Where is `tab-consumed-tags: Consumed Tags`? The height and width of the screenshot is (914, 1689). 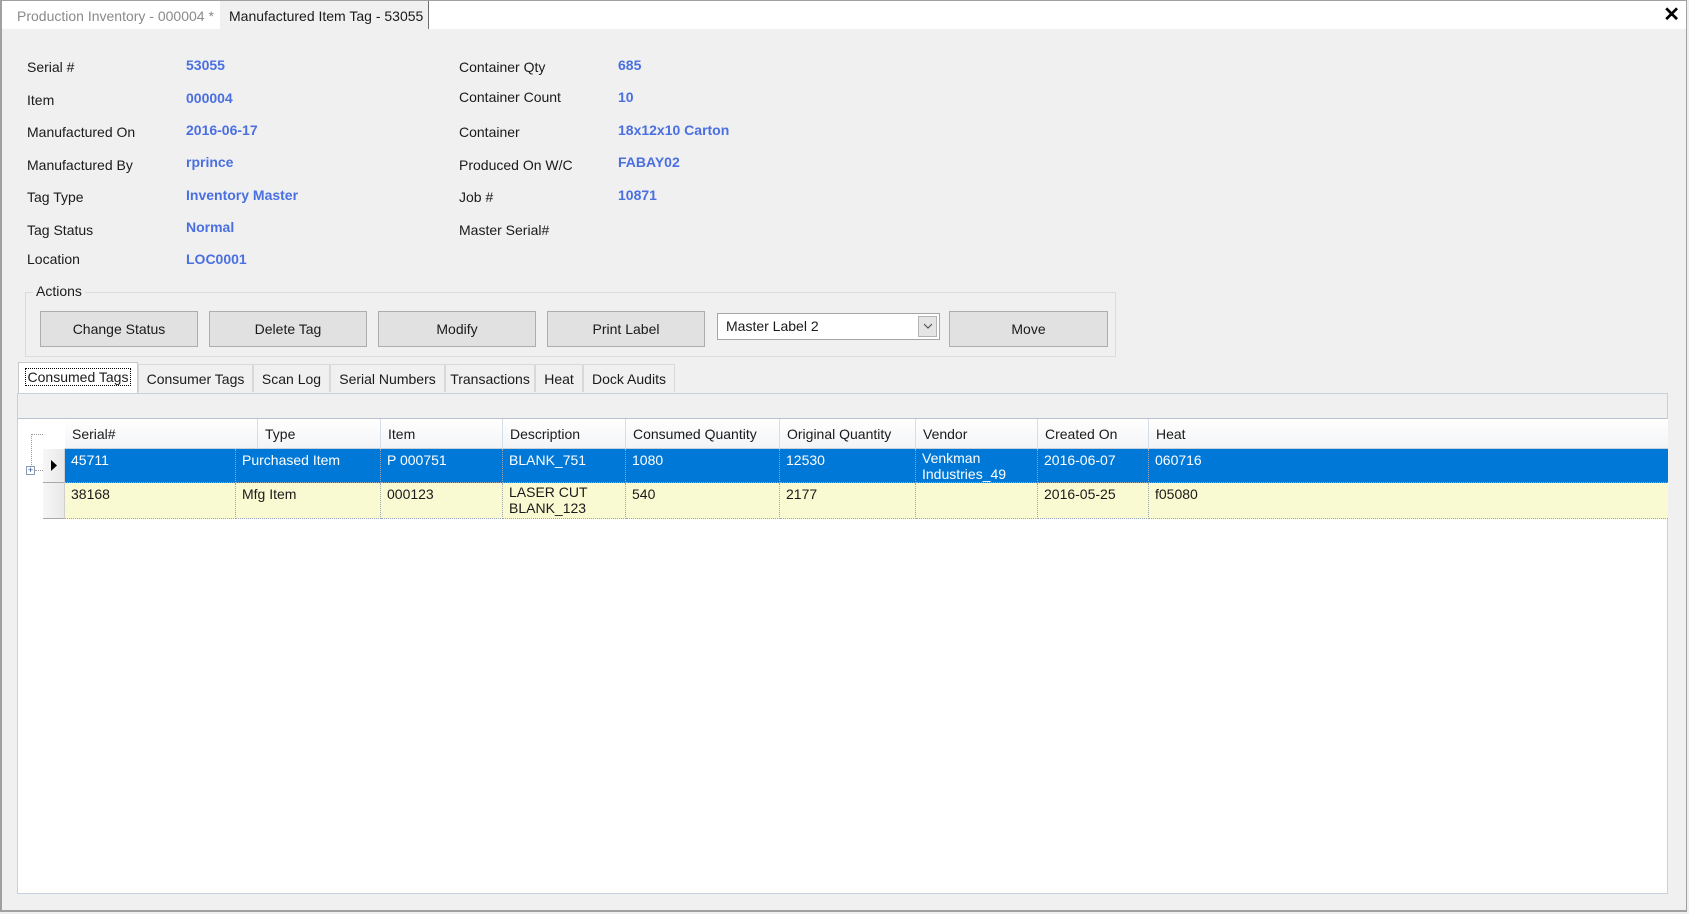
tab-consumed-tags: Consumed Tags is located at coordinates (78, 377).